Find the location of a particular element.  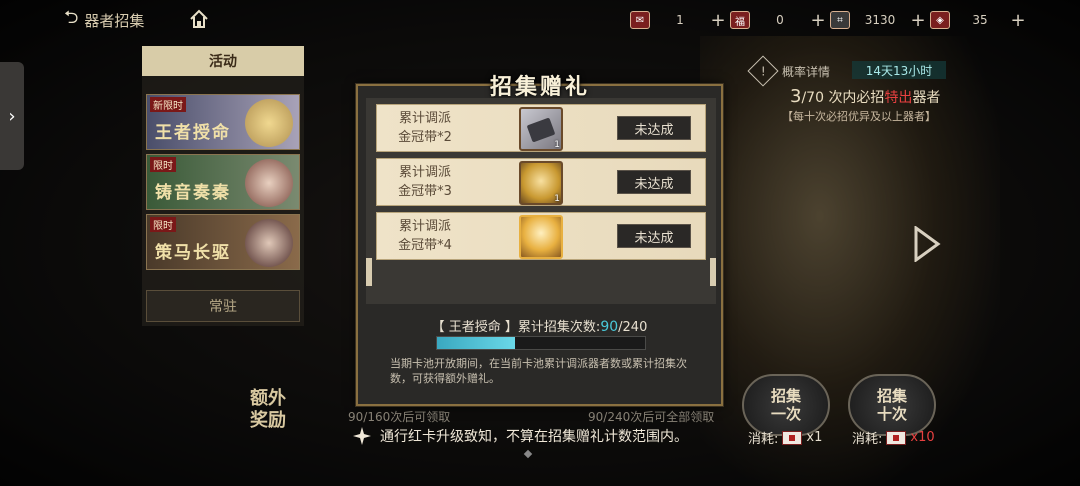

reward-row: 累计调派 金冠带*4 未达成 is located at coordinates (541, 236).